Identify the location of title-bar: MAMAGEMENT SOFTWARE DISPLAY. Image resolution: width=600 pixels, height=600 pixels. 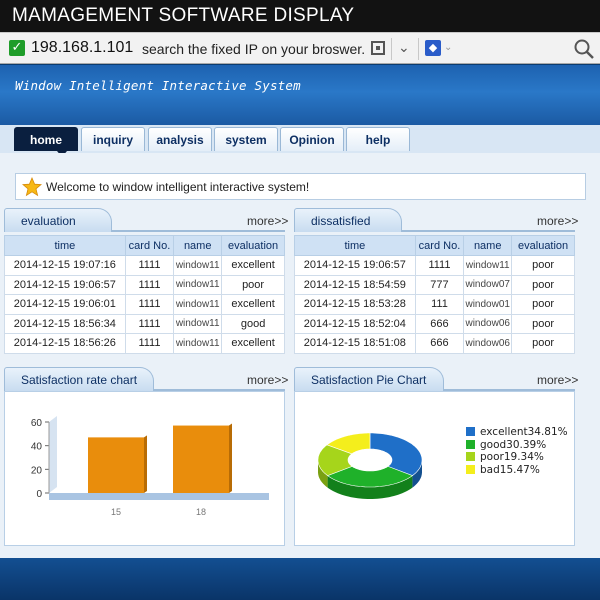
(300, 16).